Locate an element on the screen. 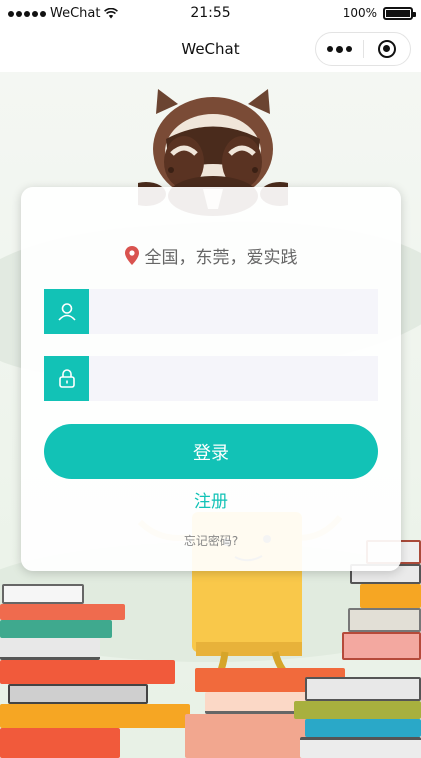  battery-icon is located at coordinates (399, 13).